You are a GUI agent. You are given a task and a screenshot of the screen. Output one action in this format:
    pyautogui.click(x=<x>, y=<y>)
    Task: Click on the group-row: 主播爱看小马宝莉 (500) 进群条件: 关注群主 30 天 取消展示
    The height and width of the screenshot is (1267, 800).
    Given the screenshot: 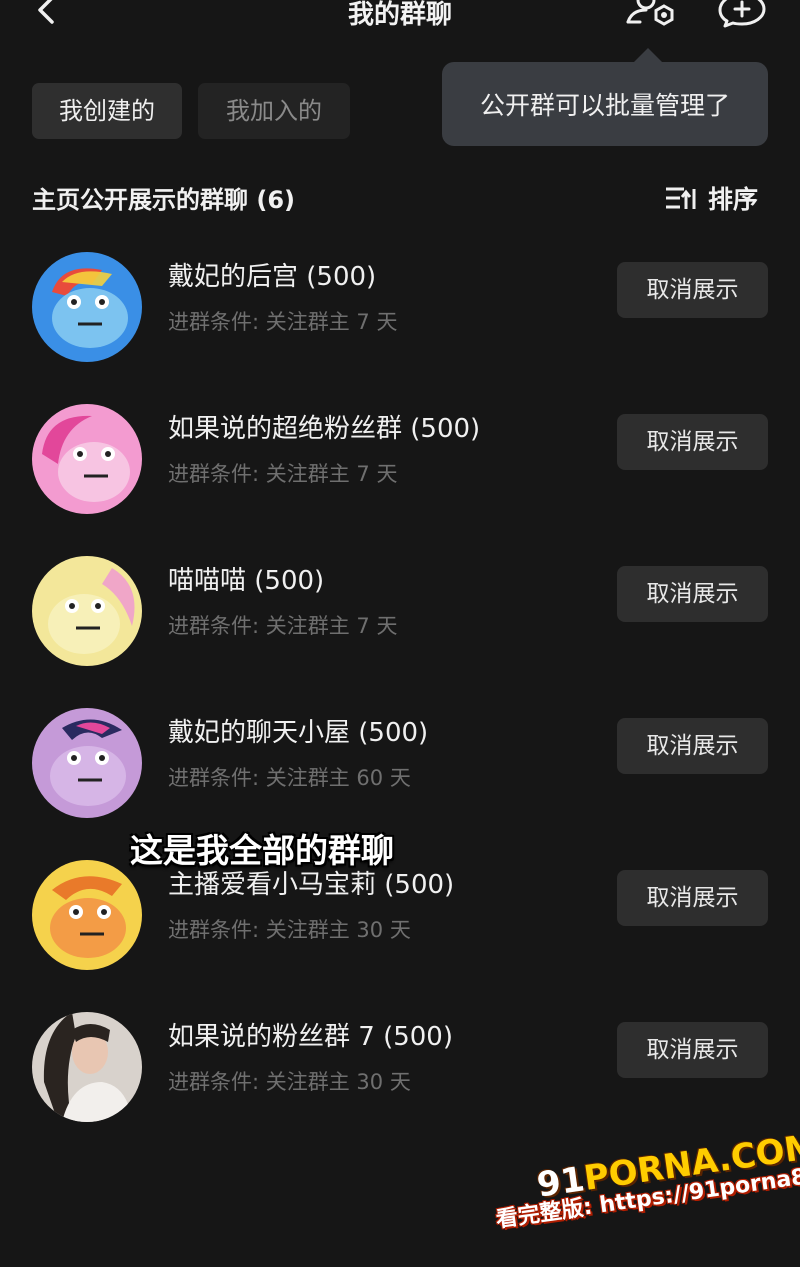 What is the action you would take?
    pyautogui.click(x=400, y=920)
    